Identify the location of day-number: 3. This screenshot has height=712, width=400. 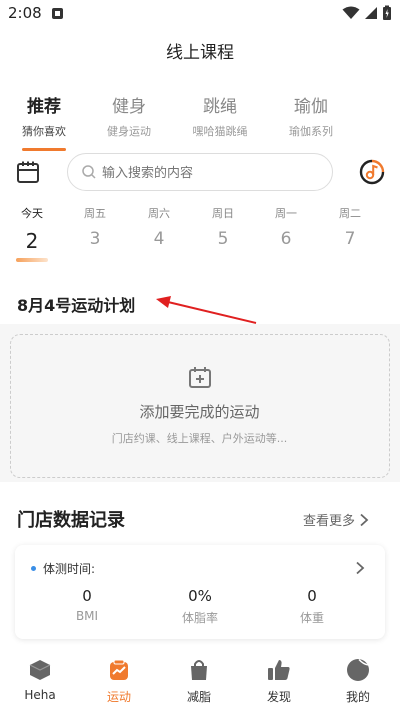
(95, 239).